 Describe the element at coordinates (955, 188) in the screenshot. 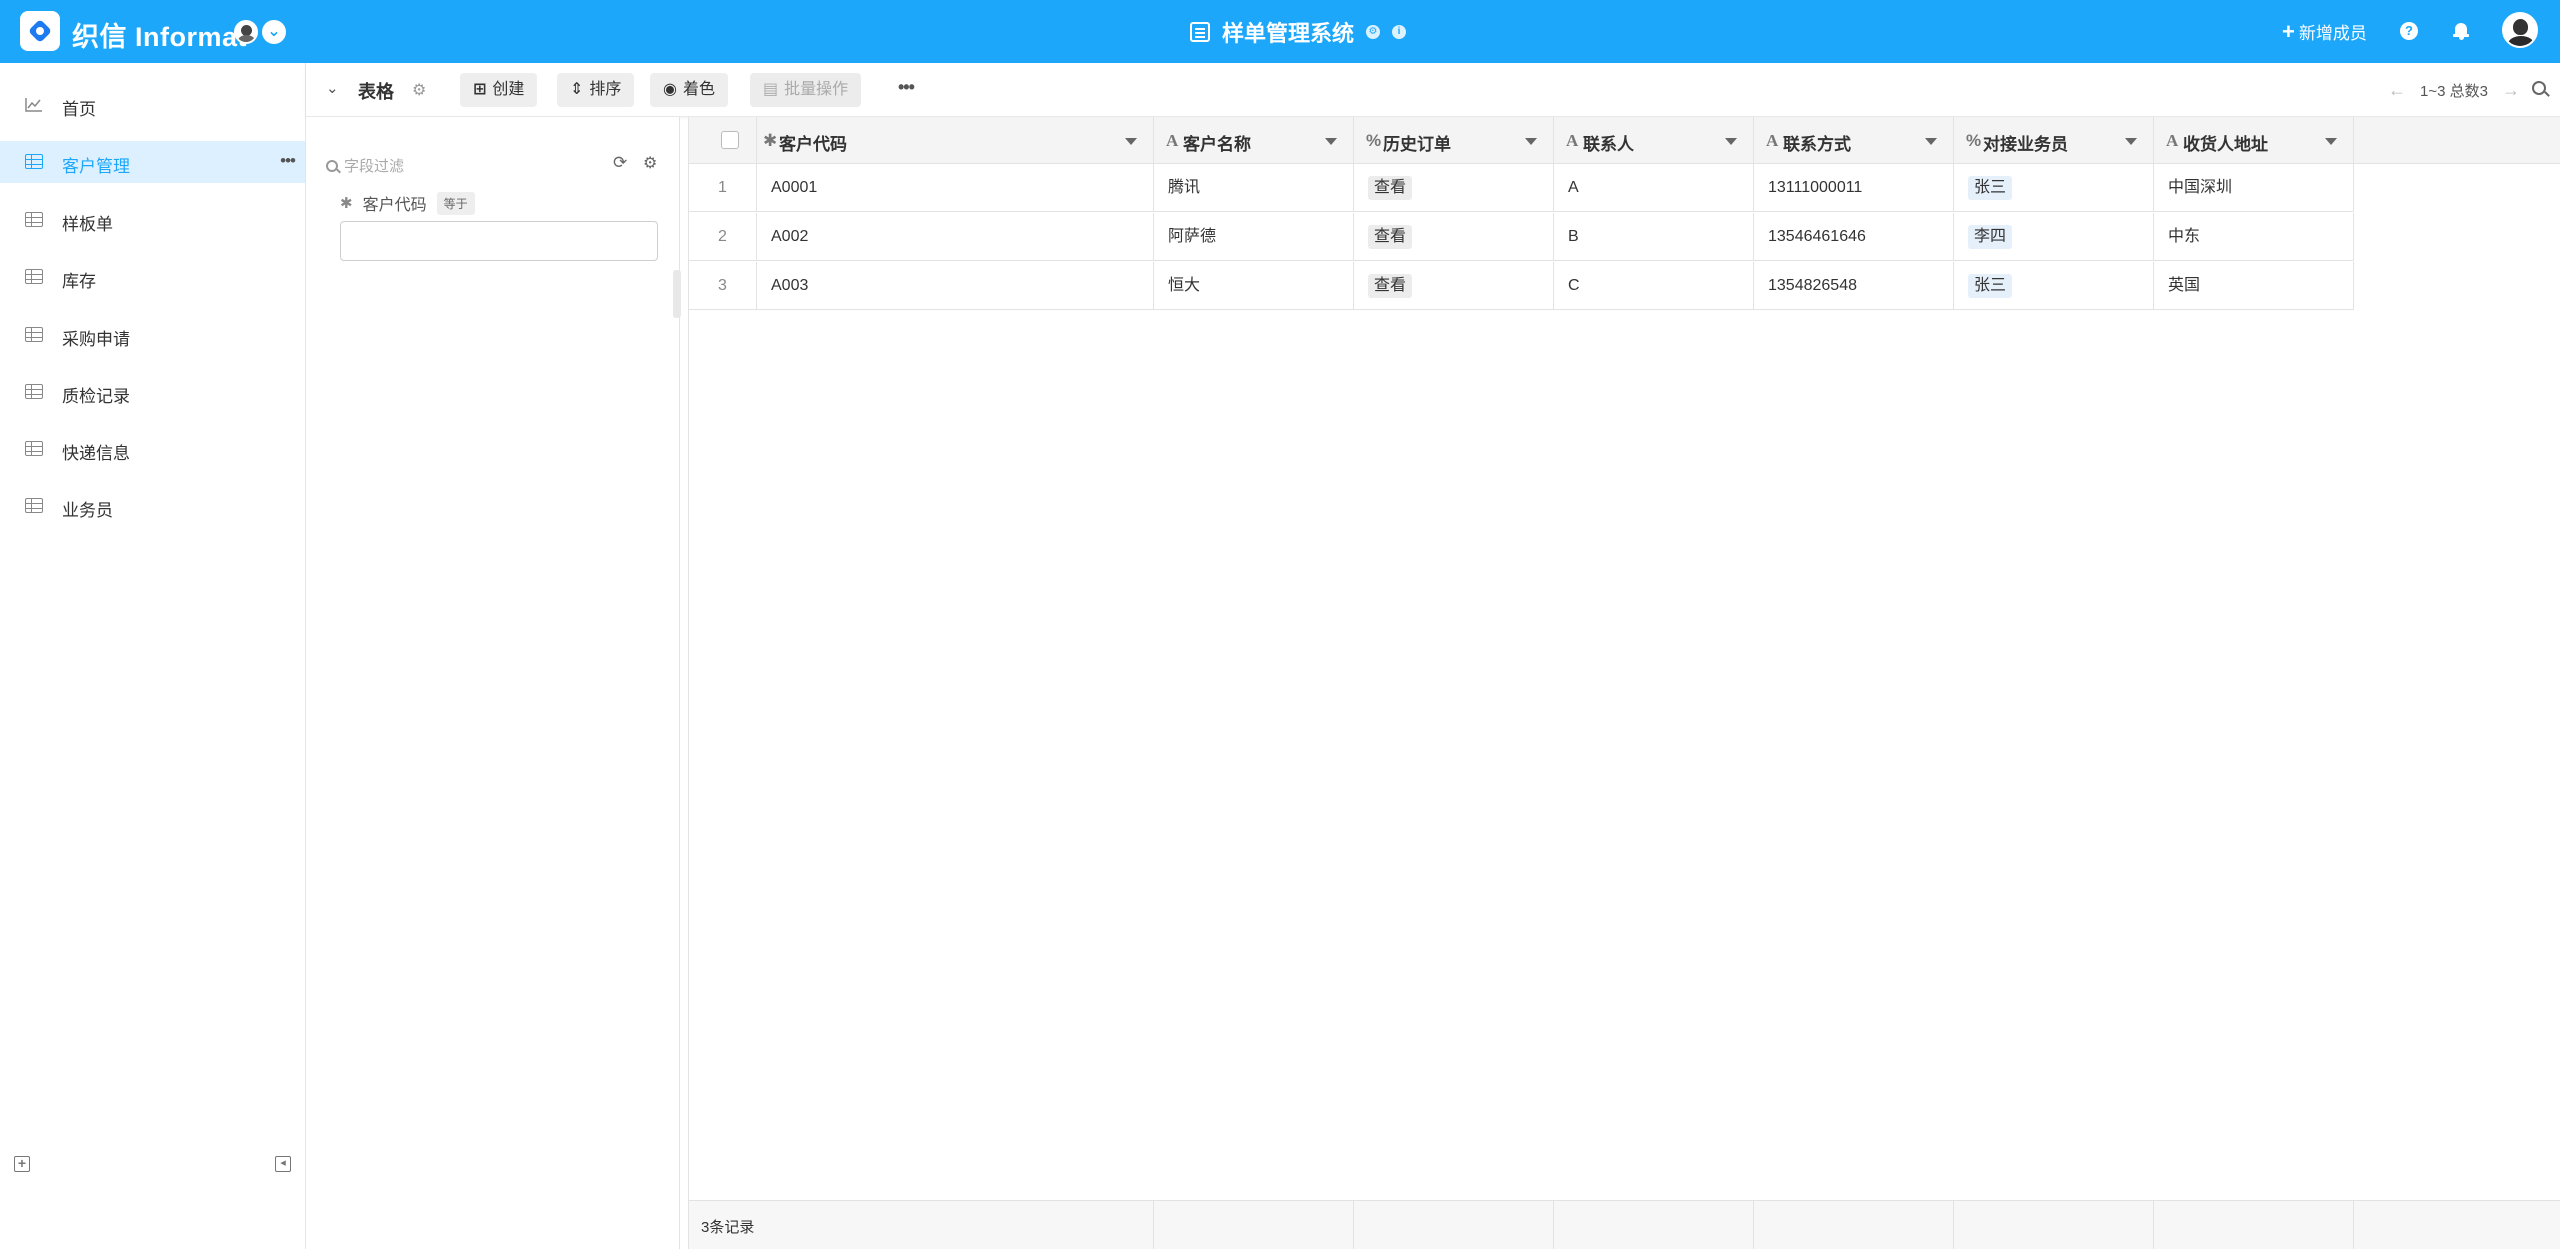

I see `cell-code: A0001` at that location.